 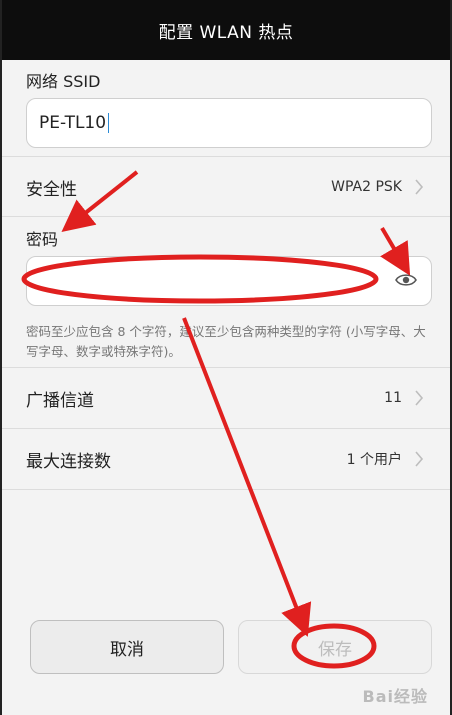 I want to click on max-connections-value-group: 1 个用户, so click(x=386, y=459).